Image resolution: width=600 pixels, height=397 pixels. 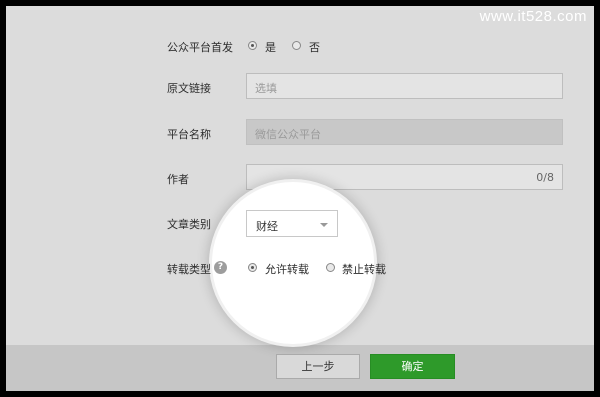 What do you see at coordinates (296, 45) in the screenshot?
I see `first-publish-no-radio` at bounding box center [296, 45].